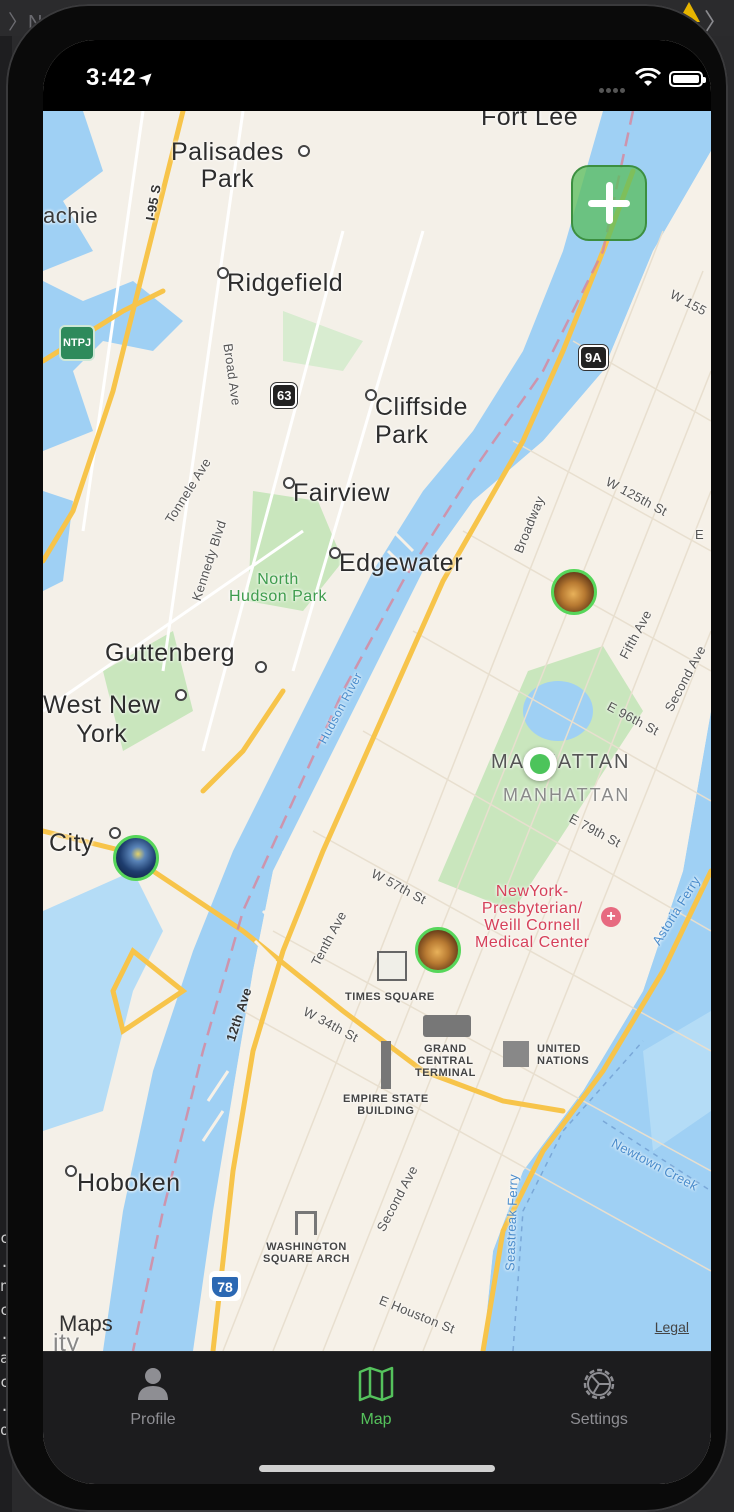 The width and height of the screenshot is (734, 1512). I want to click on add-pin-button, so click(609, 203).